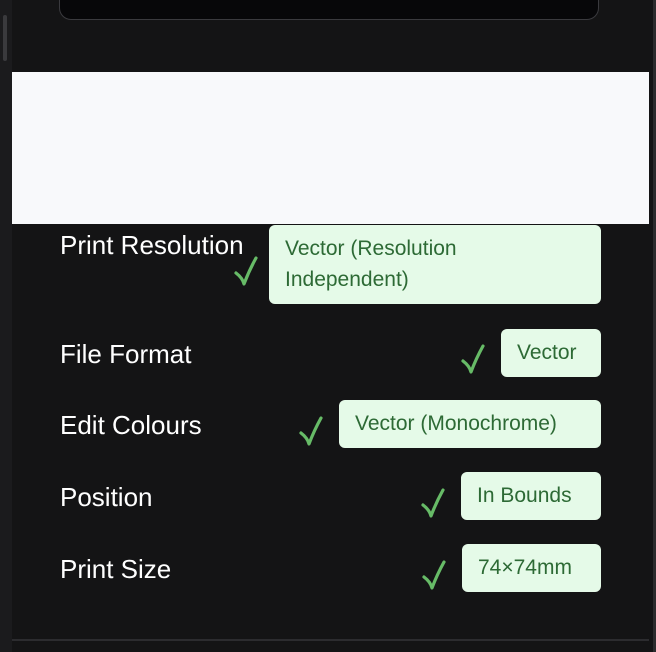  I want to click on check-row-file-format: File Format Vector, so click(328, 353).